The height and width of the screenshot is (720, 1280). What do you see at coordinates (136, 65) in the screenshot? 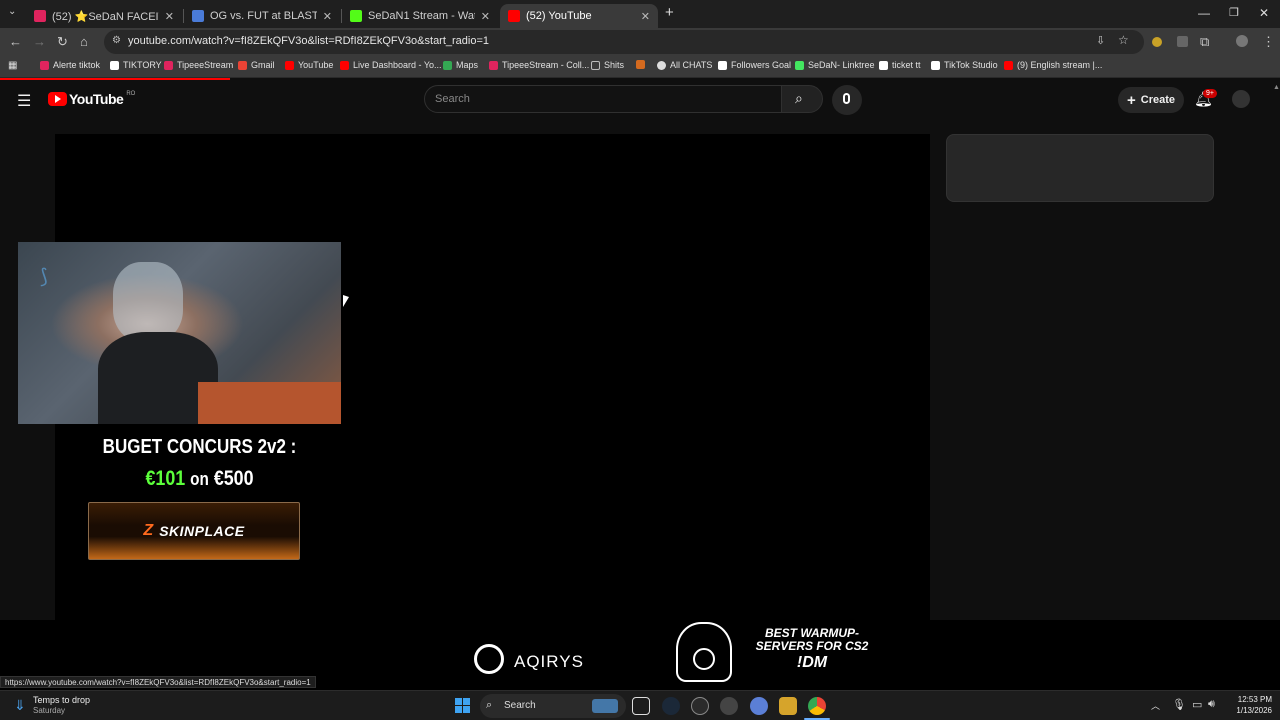
I see `bookmark-tiktory: TIKTORY` at bounding box center [136, 65].